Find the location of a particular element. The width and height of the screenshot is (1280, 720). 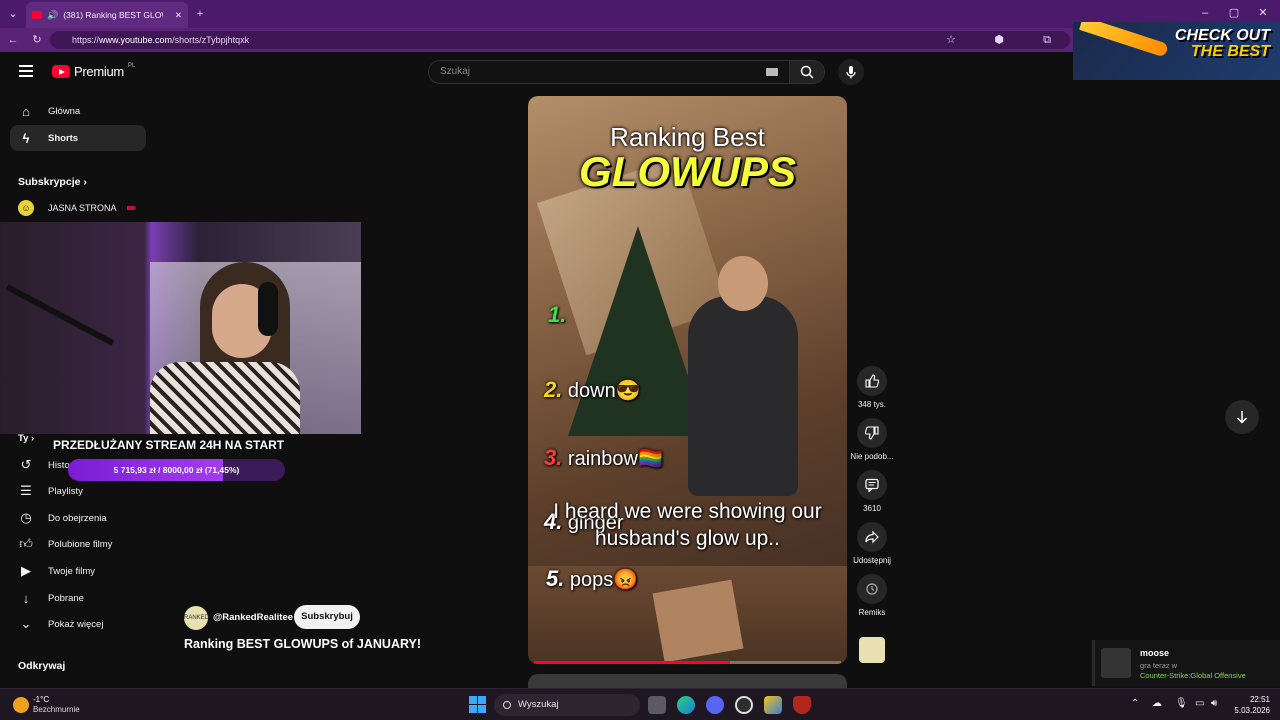

keyboard-icon is located at coordinates (772, 72).